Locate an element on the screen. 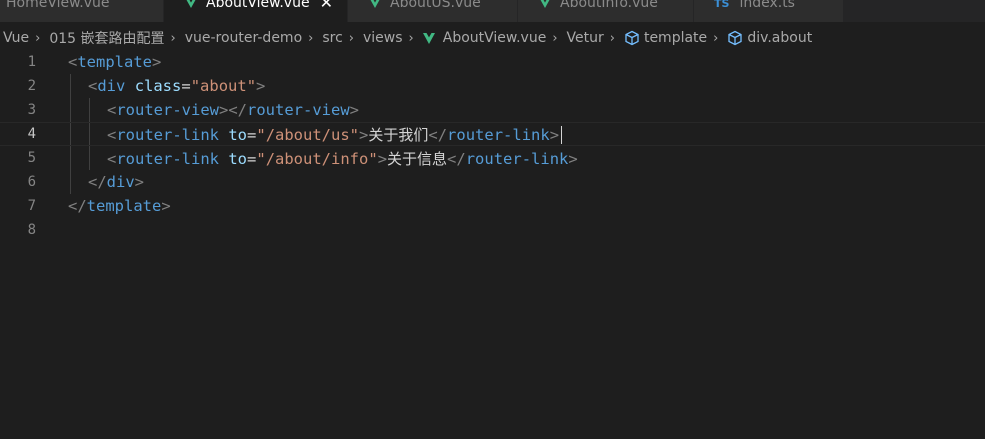 This screenshot has height=439, width=985. tab-aboutus: AboutUS.vue is located at coordinates (433, 11).